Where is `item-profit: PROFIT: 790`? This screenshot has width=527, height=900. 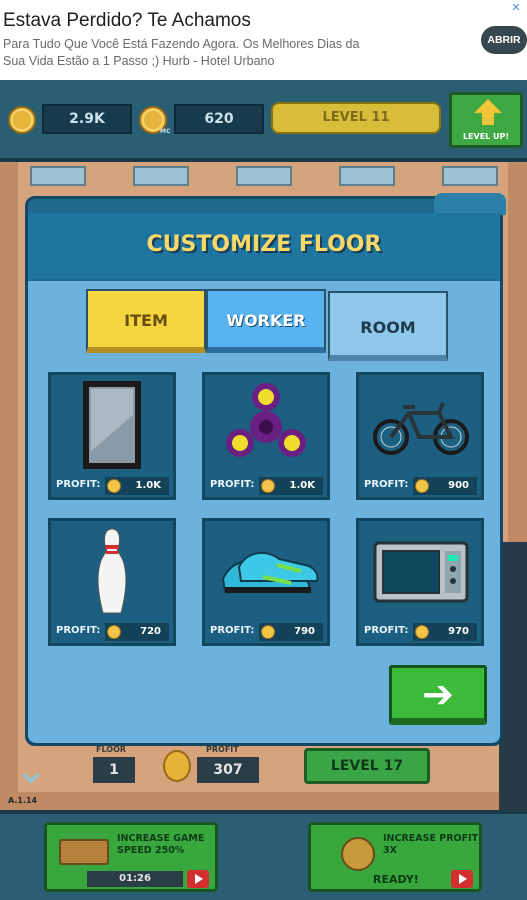 item-profit: PROFIT: 790 is located at coordinates (266, 632).